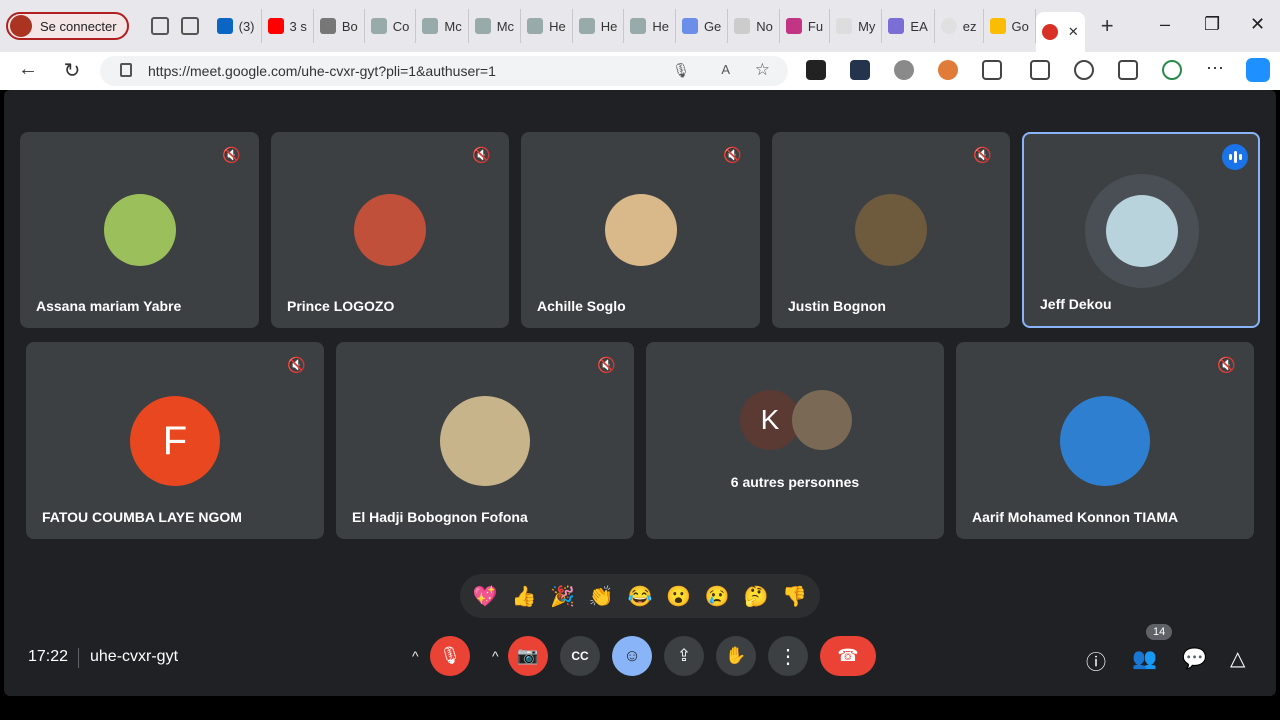 This screenshot has height=720, width=1280. I want to click on people-count-badge: 14, so click(1159, 632).